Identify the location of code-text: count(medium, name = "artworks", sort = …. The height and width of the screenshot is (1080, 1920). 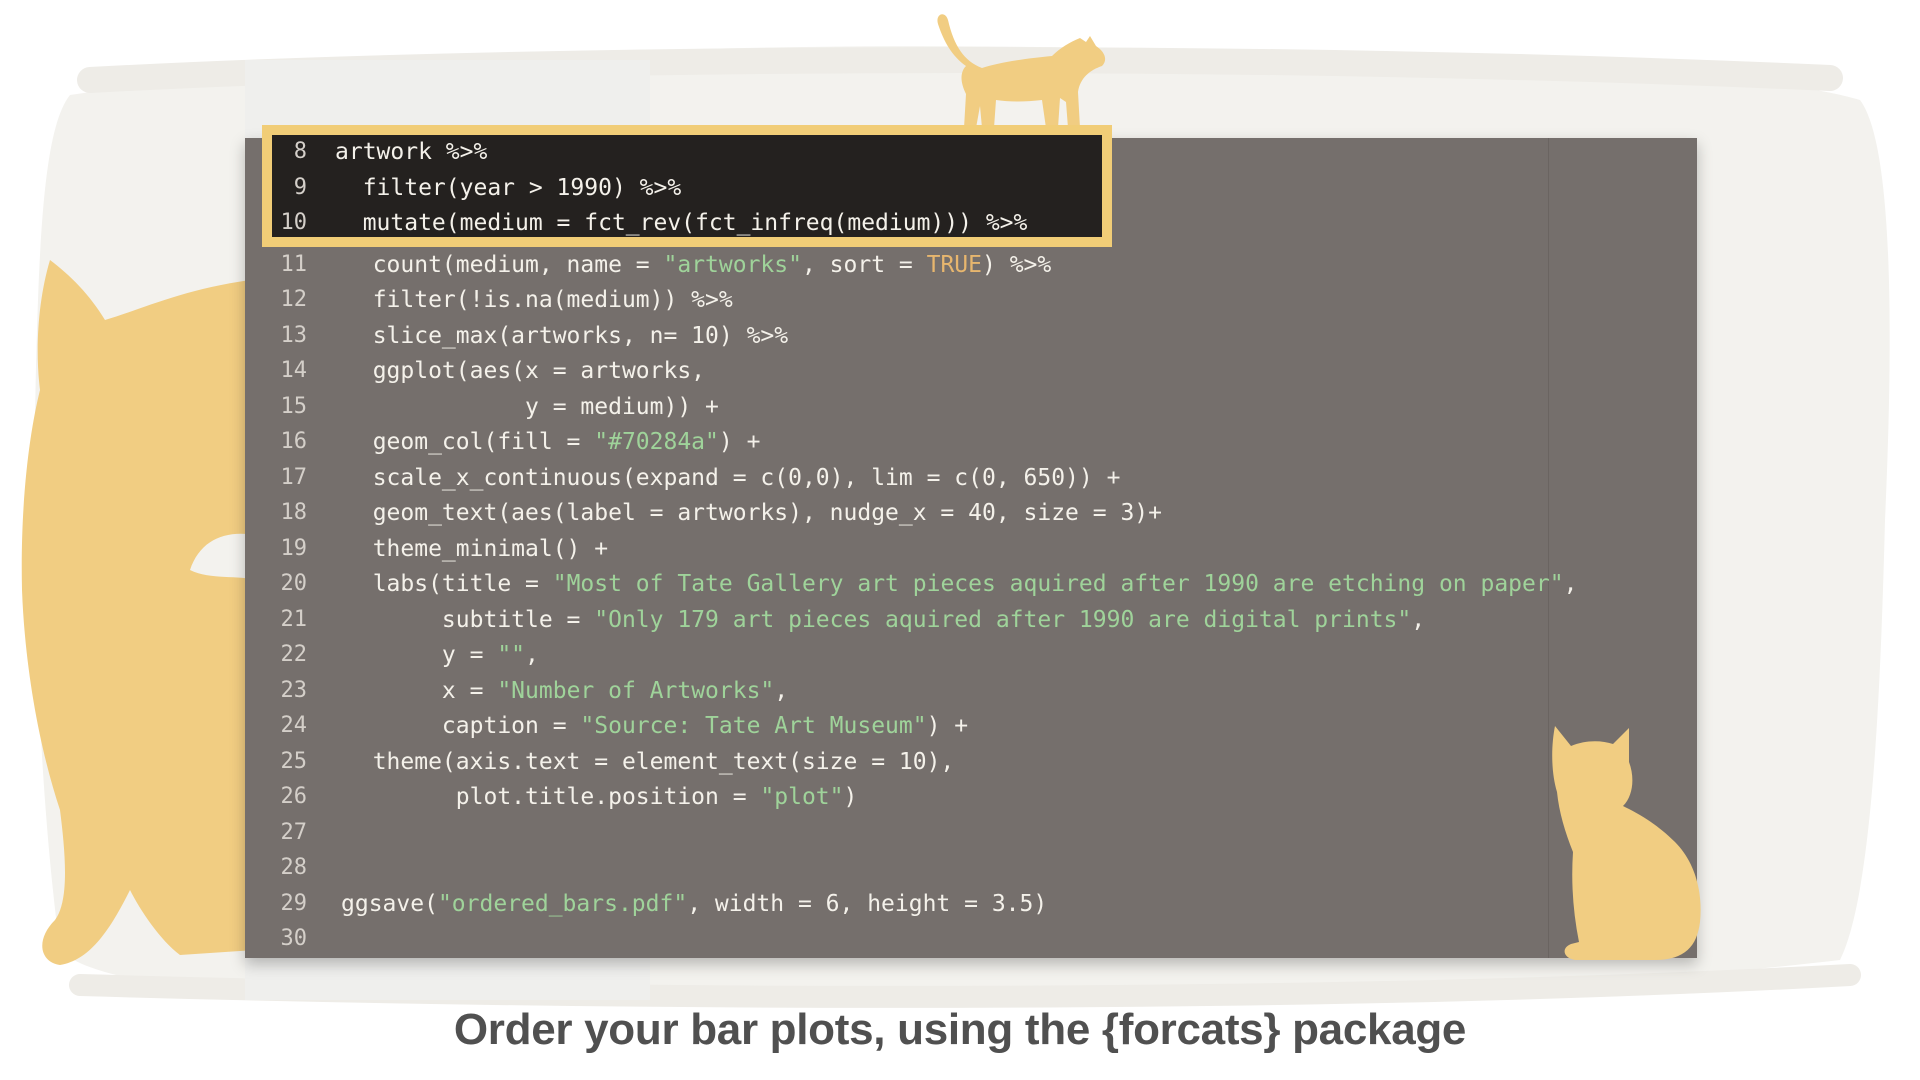
(698, 264).